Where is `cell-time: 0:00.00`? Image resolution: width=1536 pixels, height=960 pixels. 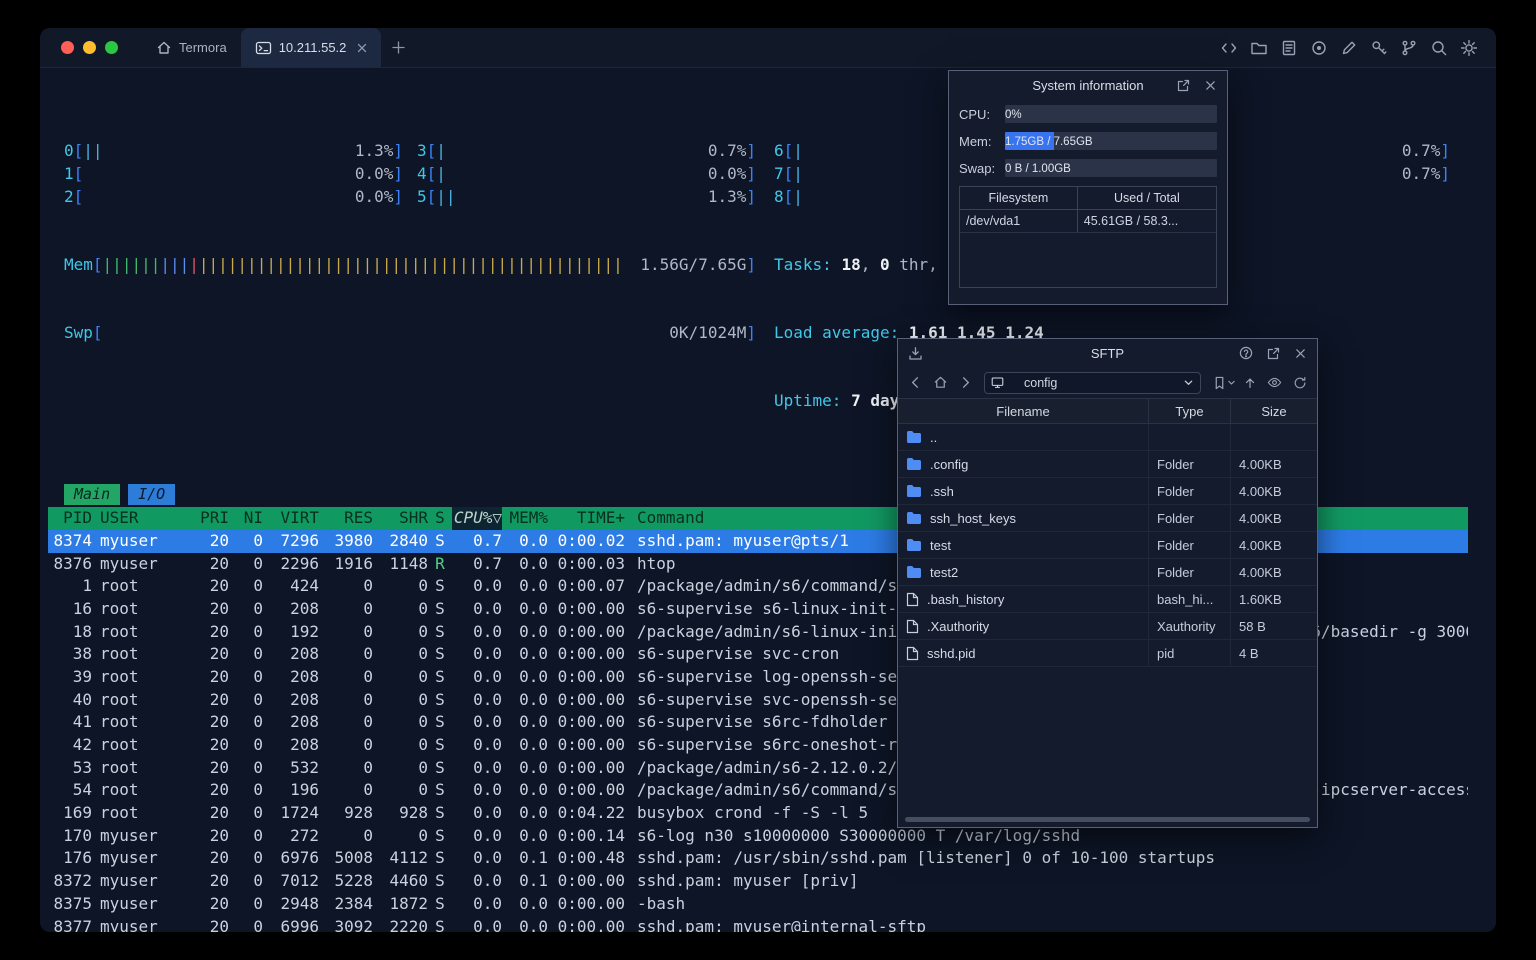 cell-time: 0:00.00 is located at coordinates (591, 722).